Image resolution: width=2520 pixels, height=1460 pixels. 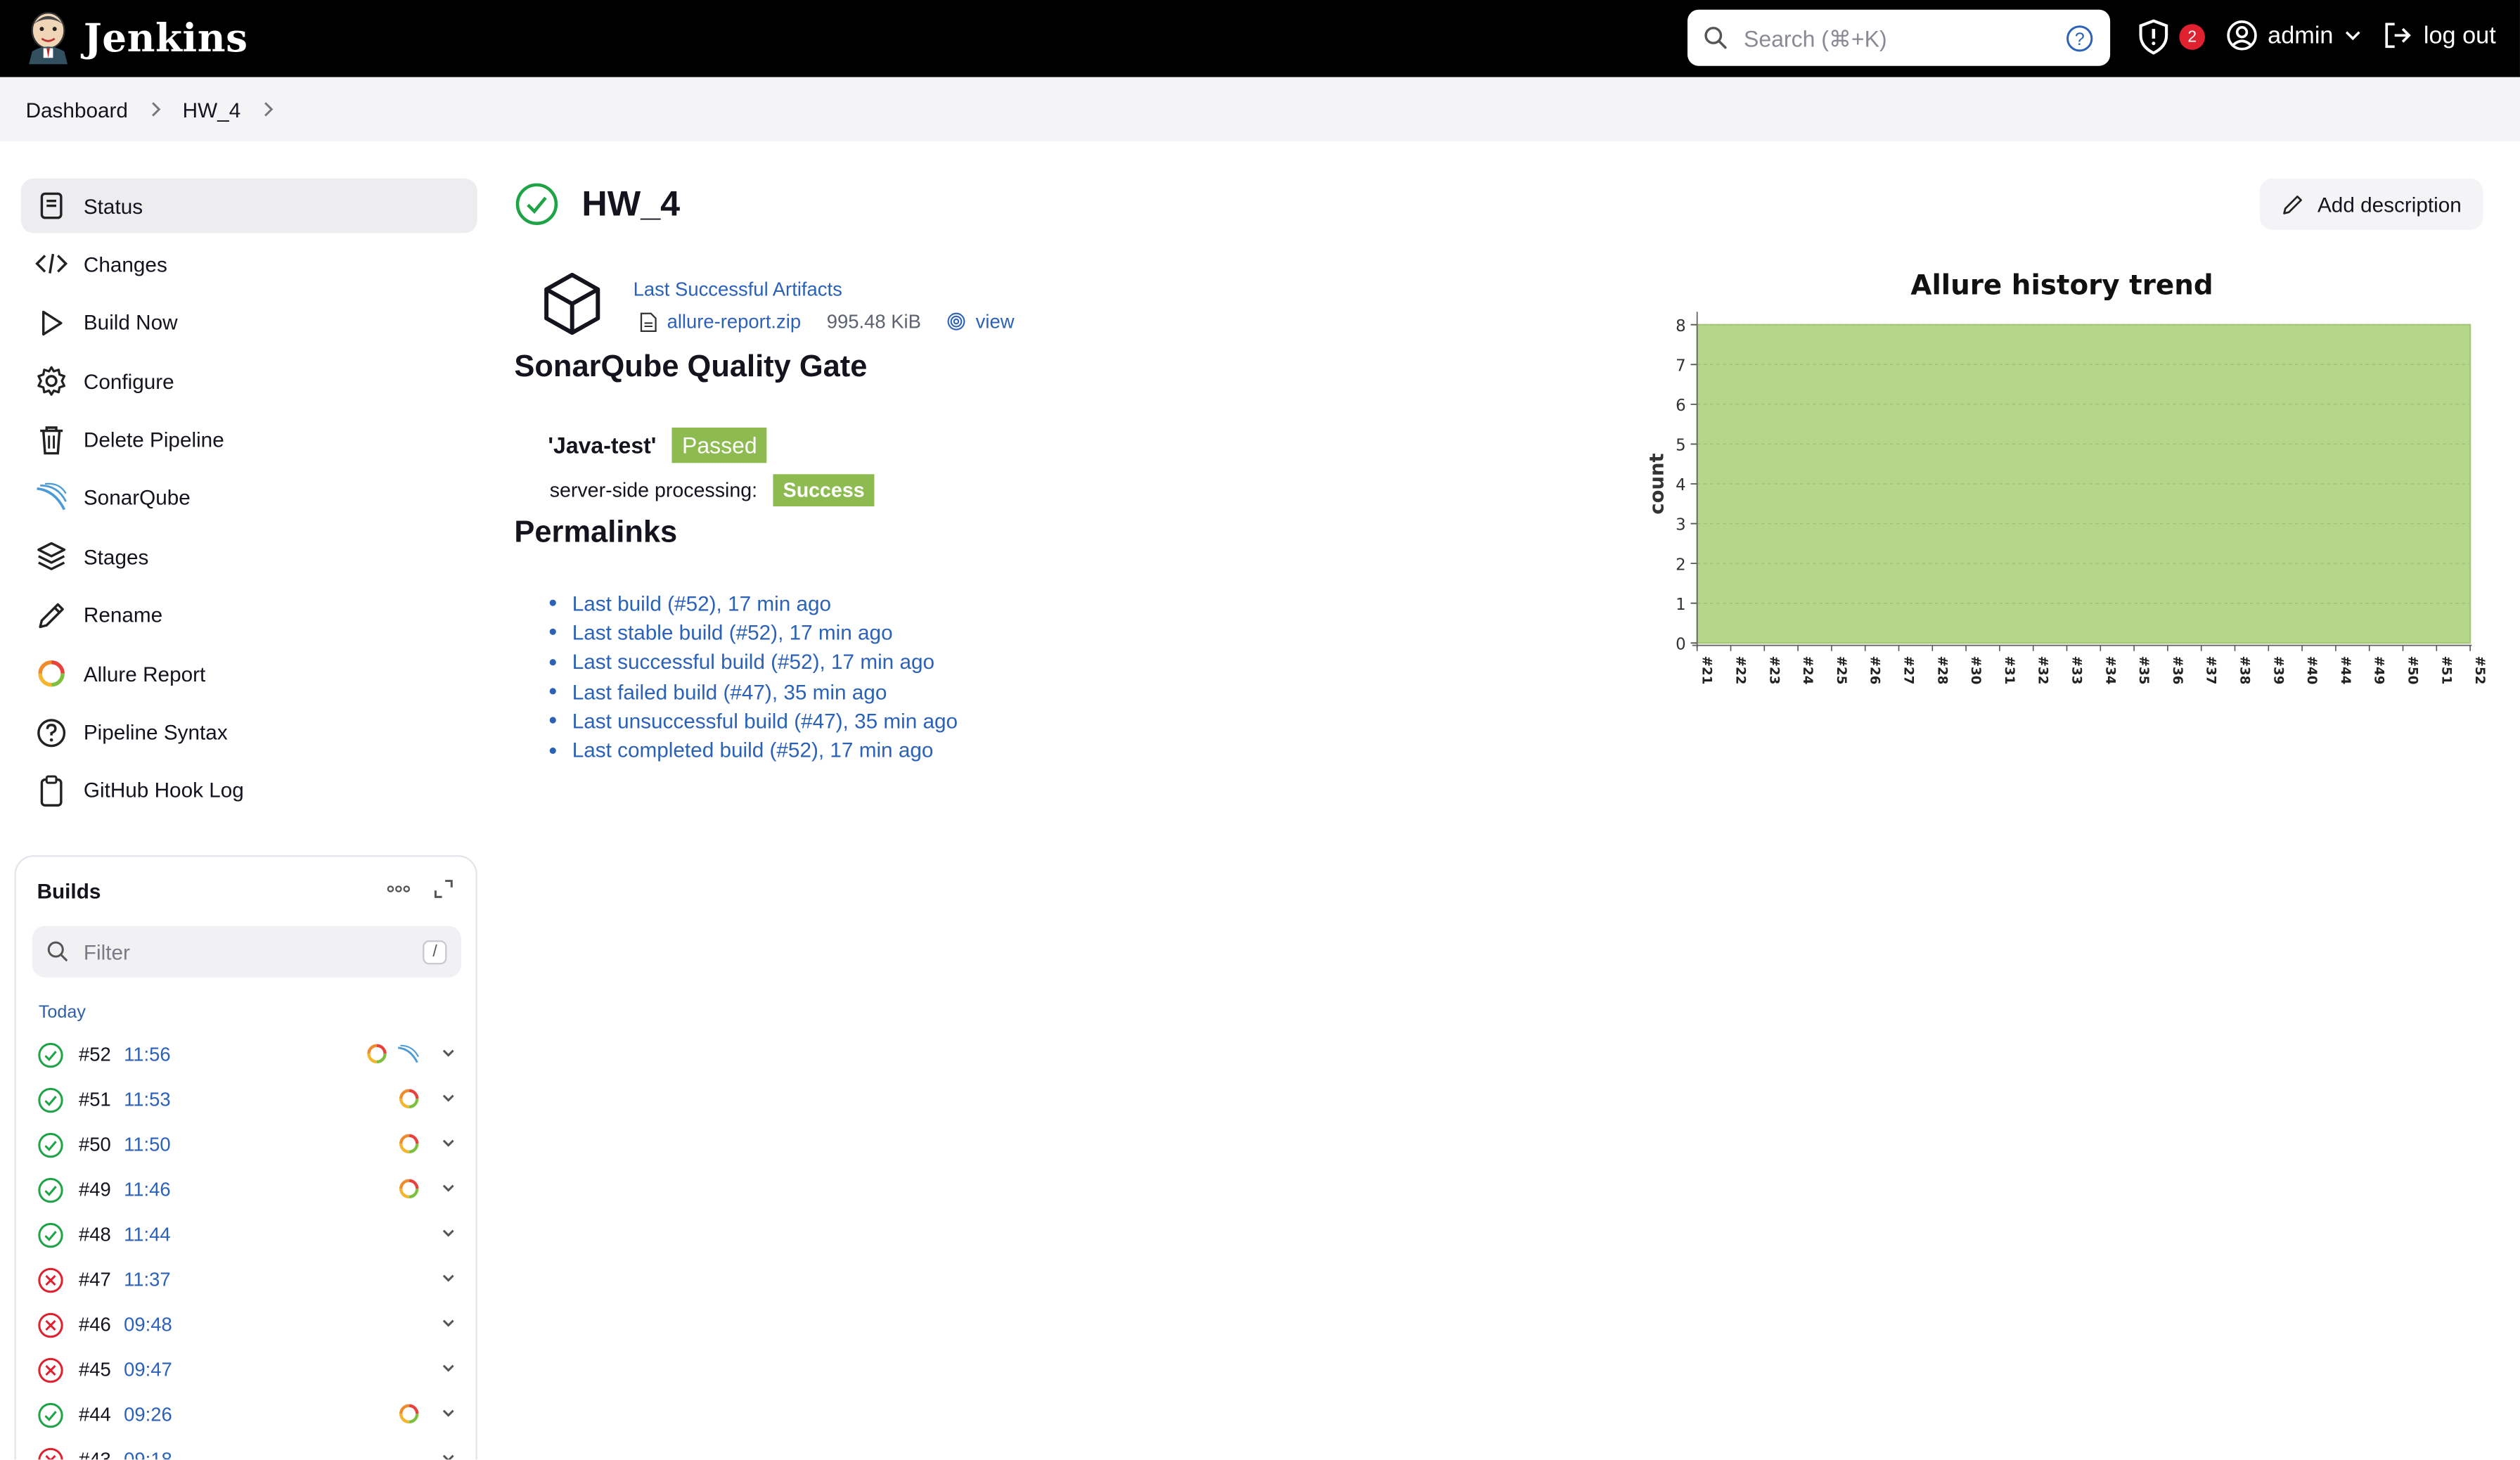 I want to click on build-time: 11:53, so click(x=148, y=1099).